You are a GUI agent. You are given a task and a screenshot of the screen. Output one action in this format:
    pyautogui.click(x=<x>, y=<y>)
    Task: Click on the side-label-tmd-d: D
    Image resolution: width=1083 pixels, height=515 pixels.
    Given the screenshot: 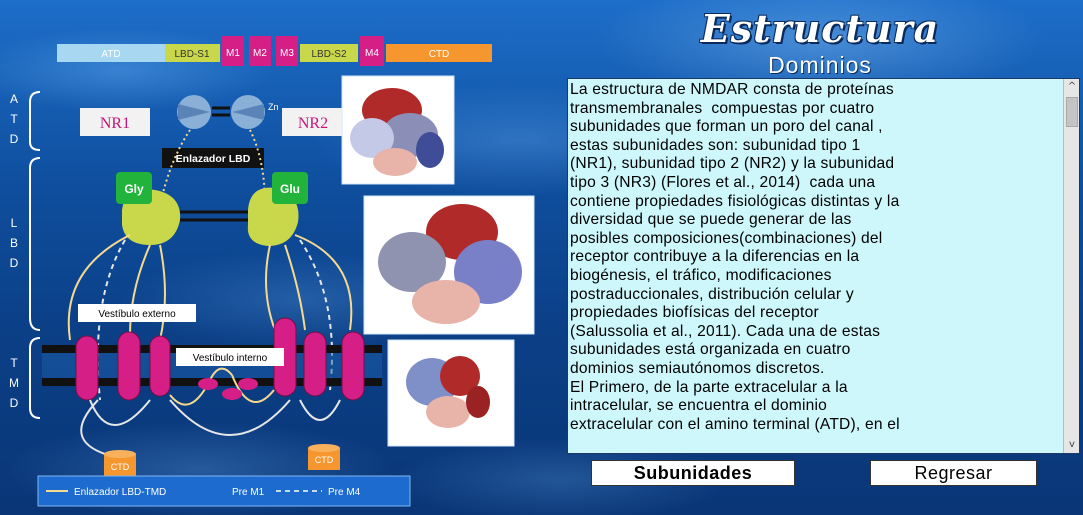 What is the action you would take?
    pyautogui.click(x=14, y=403)
    